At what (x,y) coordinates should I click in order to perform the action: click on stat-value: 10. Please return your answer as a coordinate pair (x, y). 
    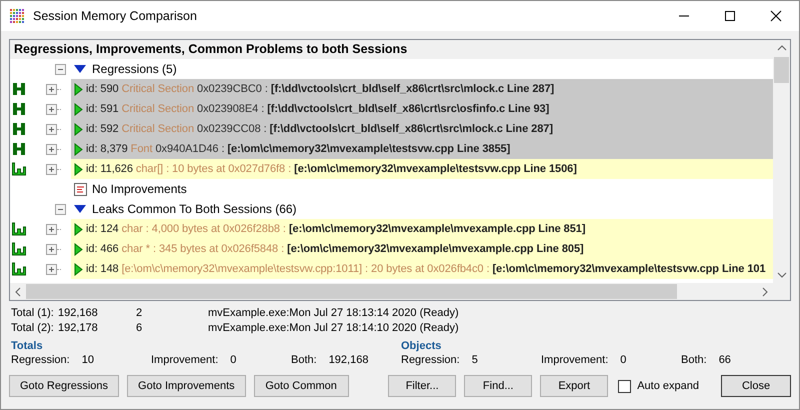
    Looking at the image, I should click on (88, 360).